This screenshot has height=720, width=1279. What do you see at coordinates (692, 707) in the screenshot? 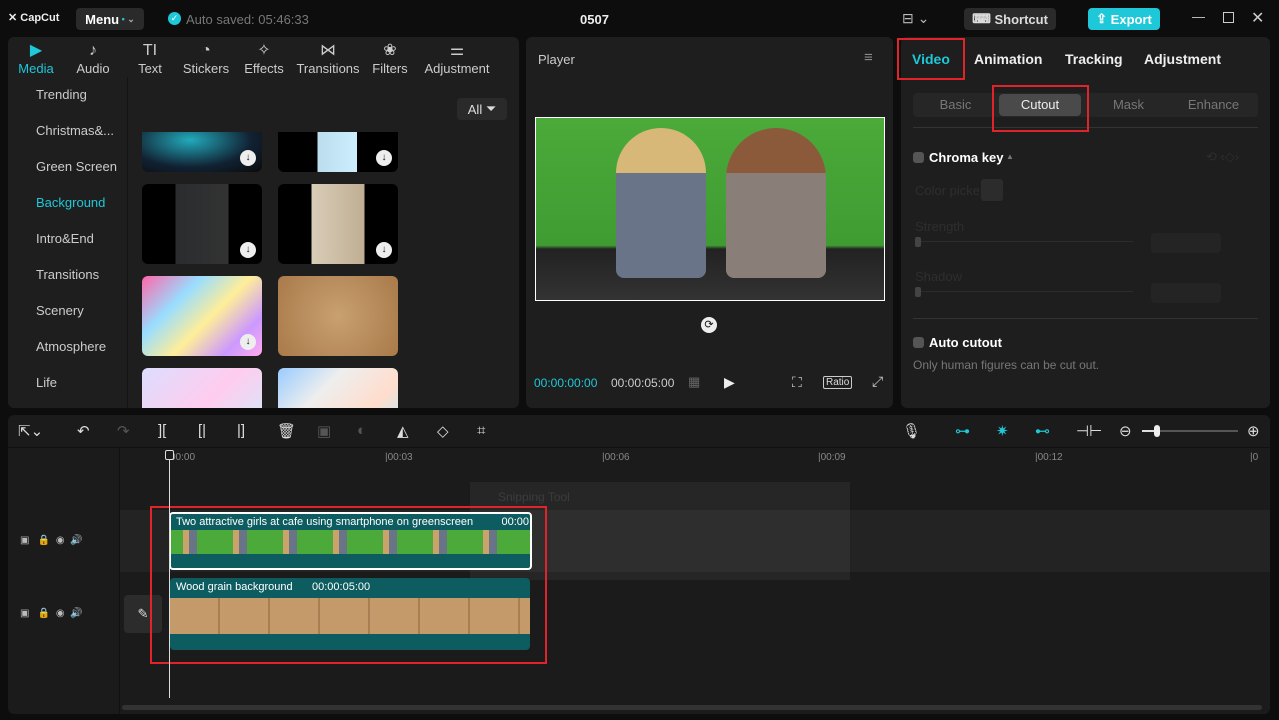
I see `horizontal-scrollbar` at bounding box center [692, 707].